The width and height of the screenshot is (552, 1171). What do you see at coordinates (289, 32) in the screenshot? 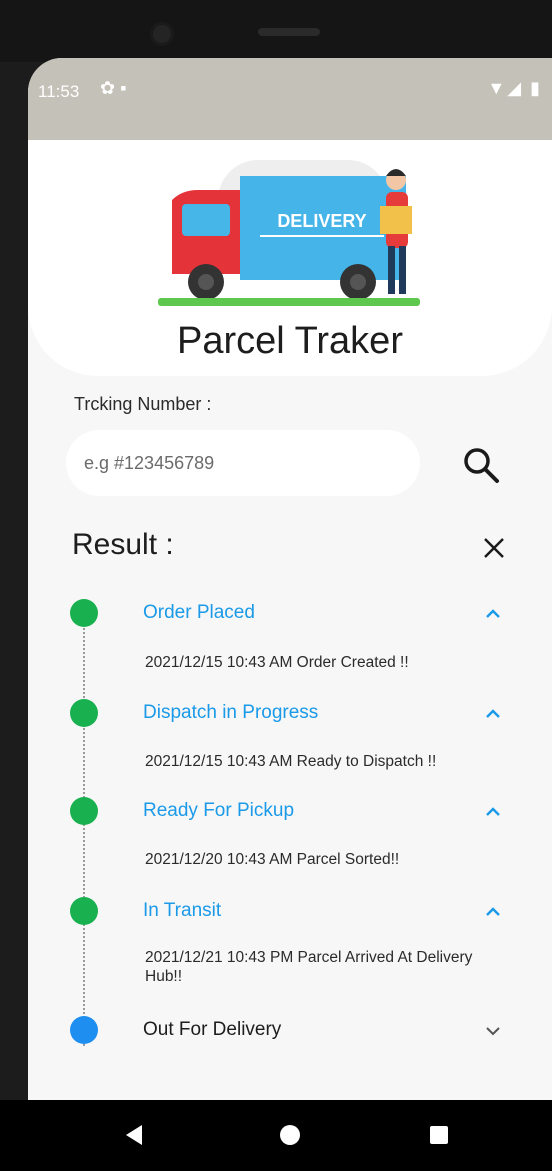
I see `earpiece-speaker` at bounding box center [289, 32].